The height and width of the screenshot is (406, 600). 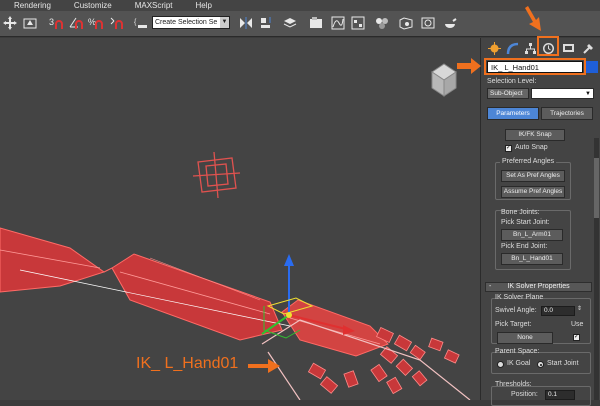 I want to click on render-icon, so click(x=450, y=23).